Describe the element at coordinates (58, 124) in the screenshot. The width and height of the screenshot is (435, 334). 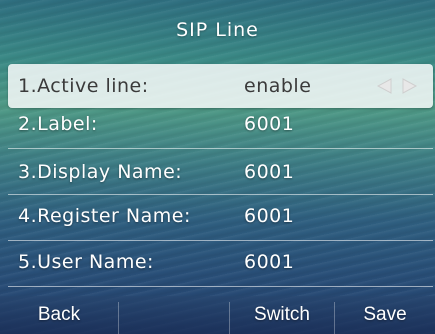
I see `row-label: 2.Label:` at that location.